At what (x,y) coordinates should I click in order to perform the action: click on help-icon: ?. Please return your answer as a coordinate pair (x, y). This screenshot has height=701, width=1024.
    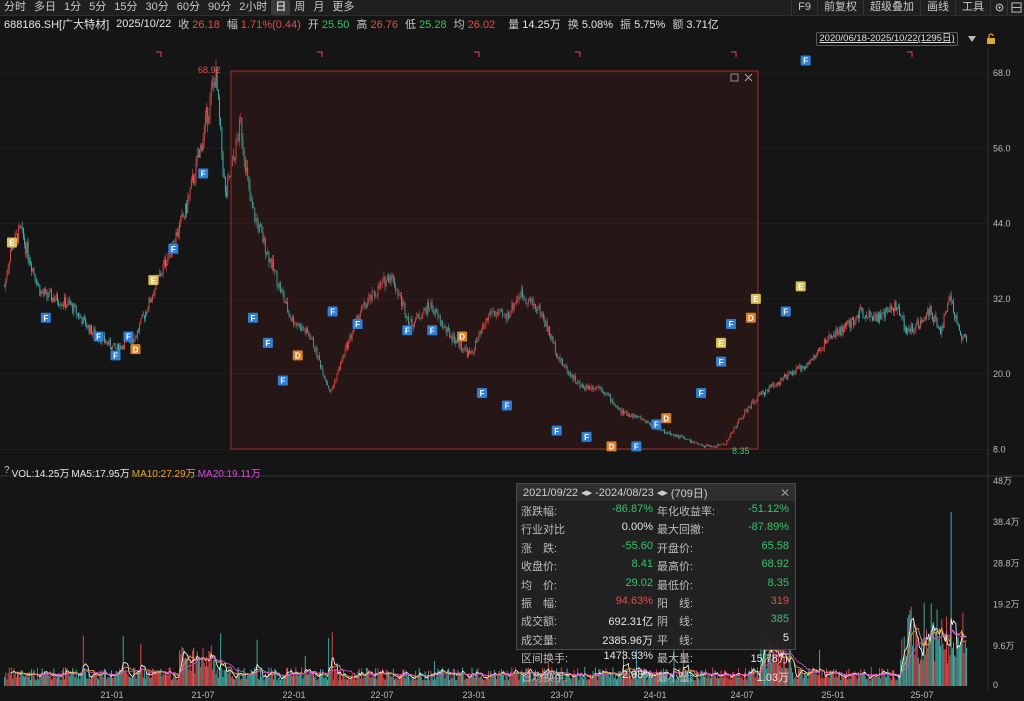
    Looking at the image, I should click on (7, 472).